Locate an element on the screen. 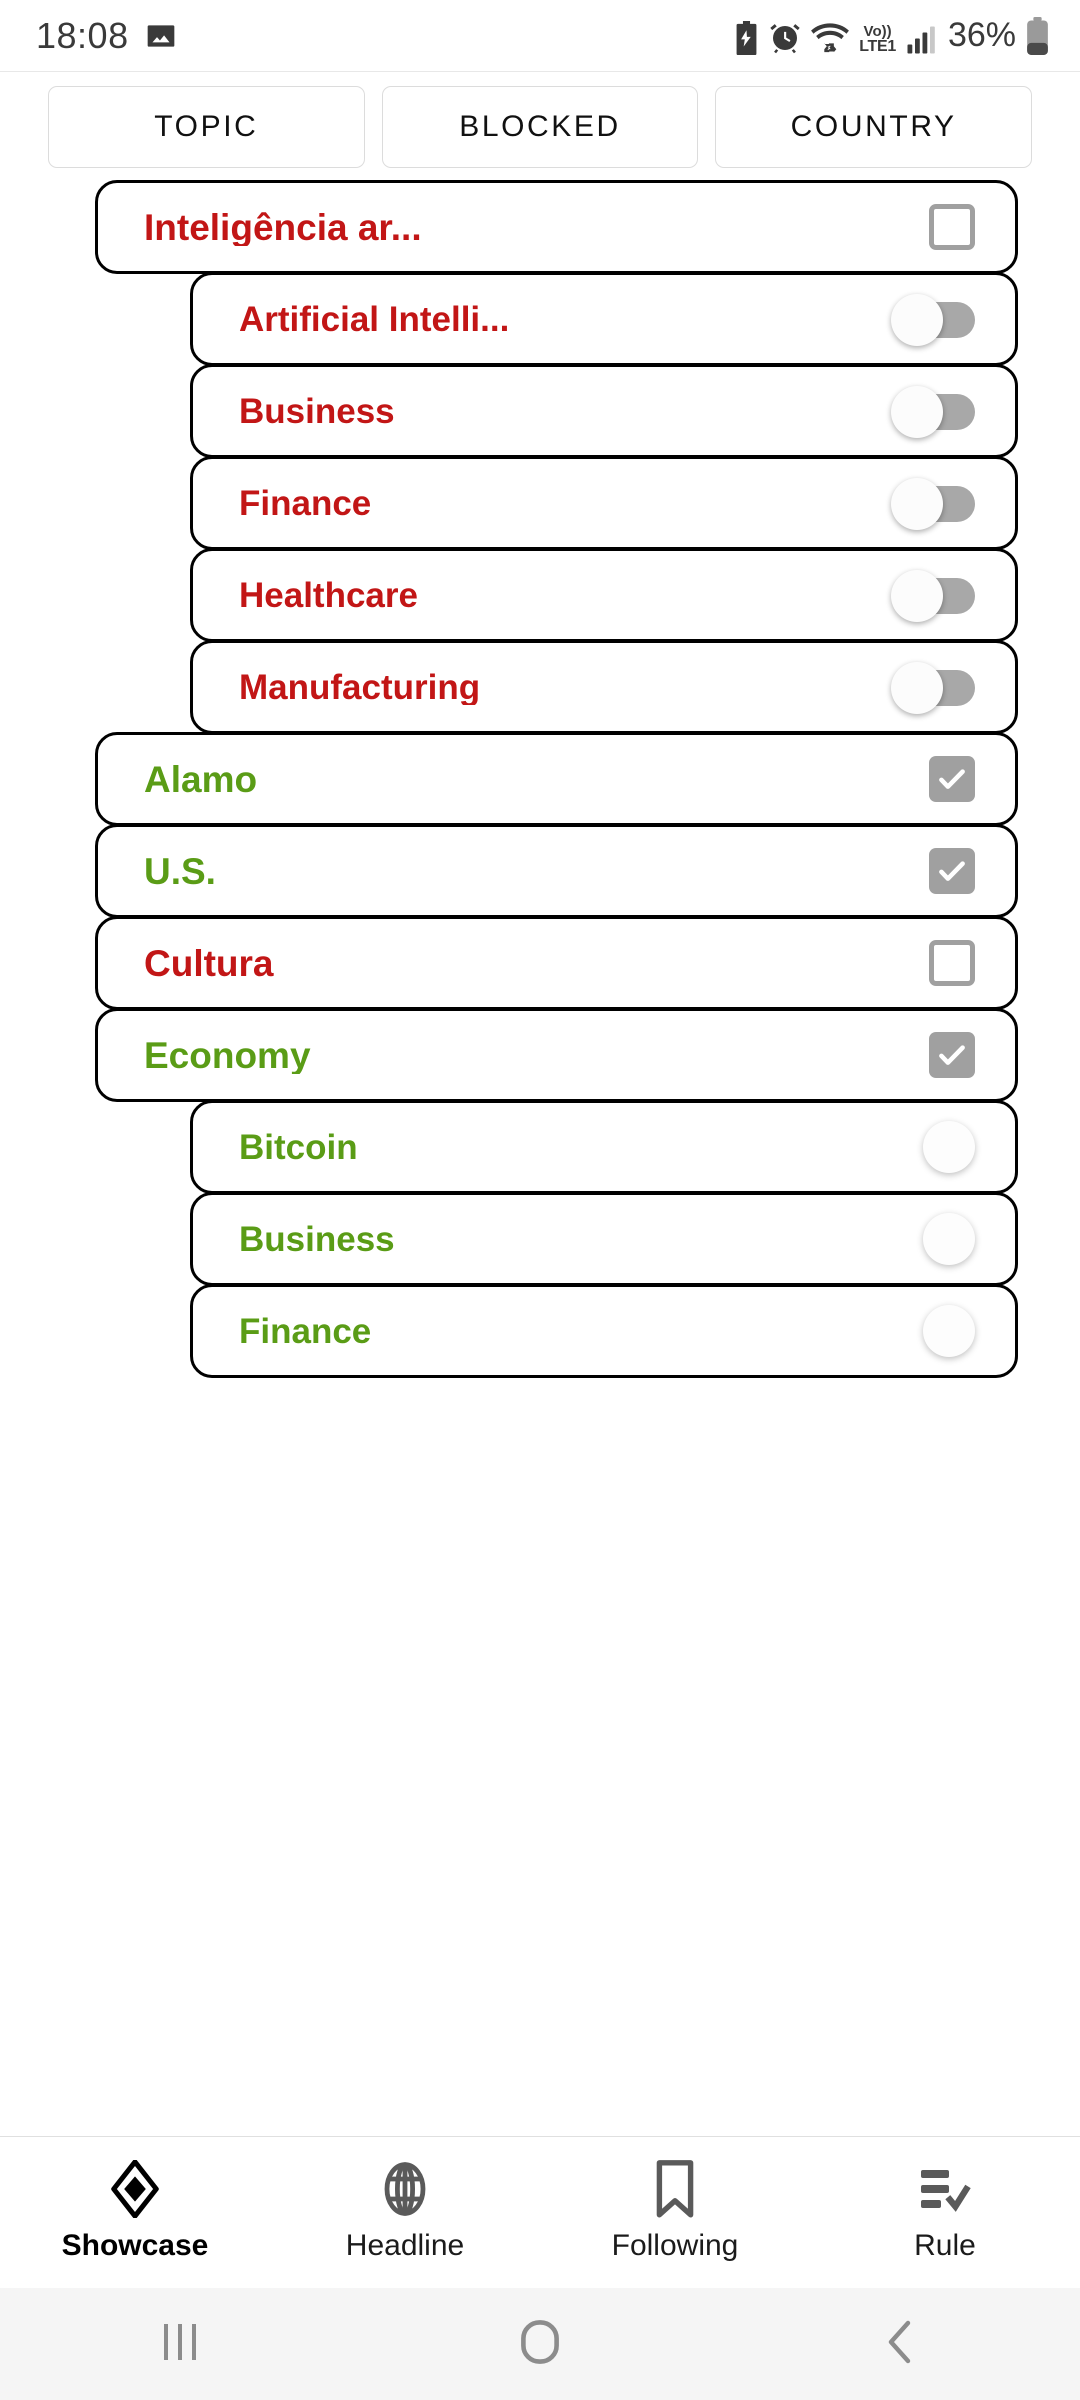 This screenshot has width=1080, height=2400. topic-row-label: Economy is located at coordinates (227, 1055).